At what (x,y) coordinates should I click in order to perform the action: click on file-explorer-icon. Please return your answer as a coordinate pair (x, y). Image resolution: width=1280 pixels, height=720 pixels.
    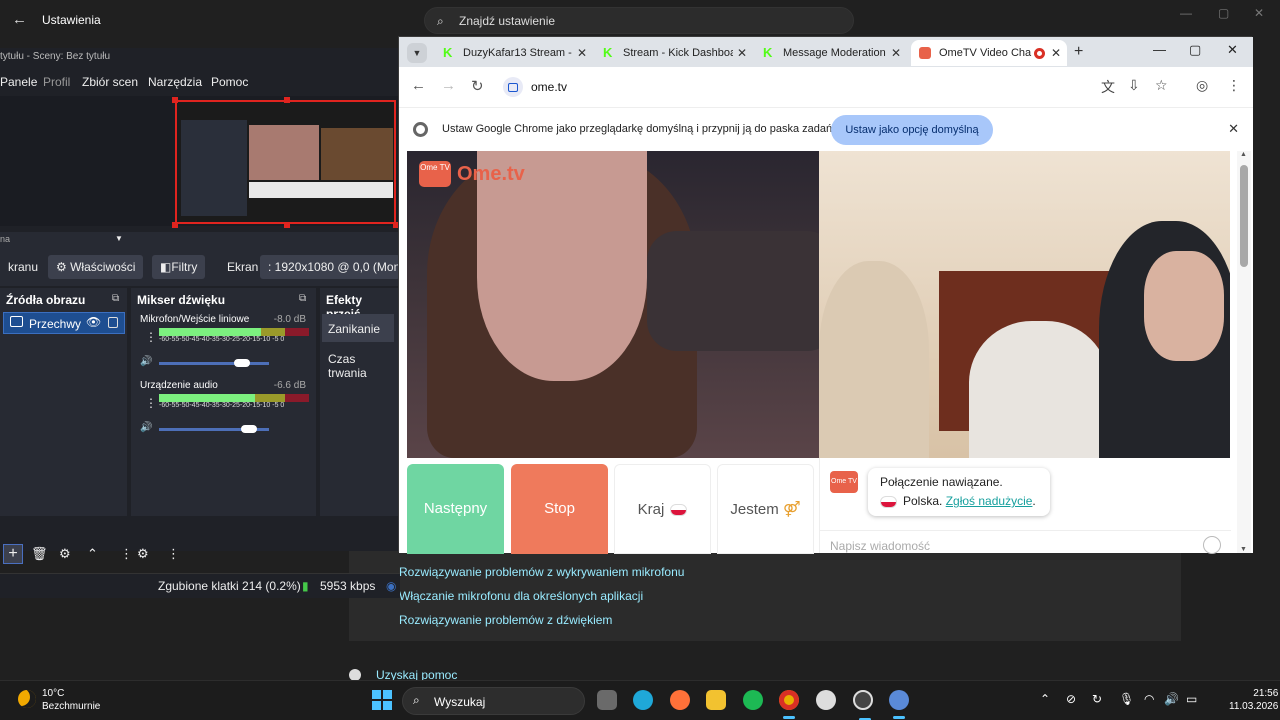
    Looking at the image, I should click on (716, 700).